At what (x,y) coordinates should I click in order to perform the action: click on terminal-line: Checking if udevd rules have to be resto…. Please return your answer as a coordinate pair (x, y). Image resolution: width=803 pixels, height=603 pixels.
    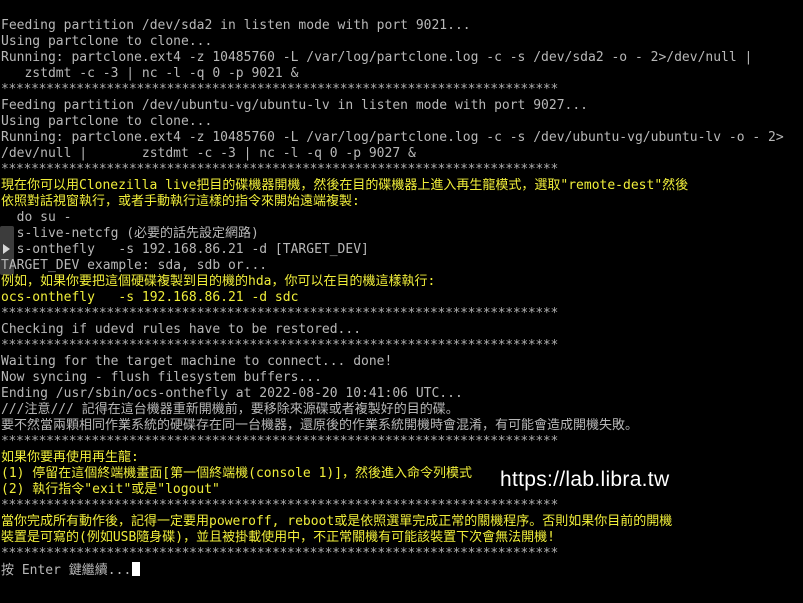
    Looking at the image, I should click on (181, 329).